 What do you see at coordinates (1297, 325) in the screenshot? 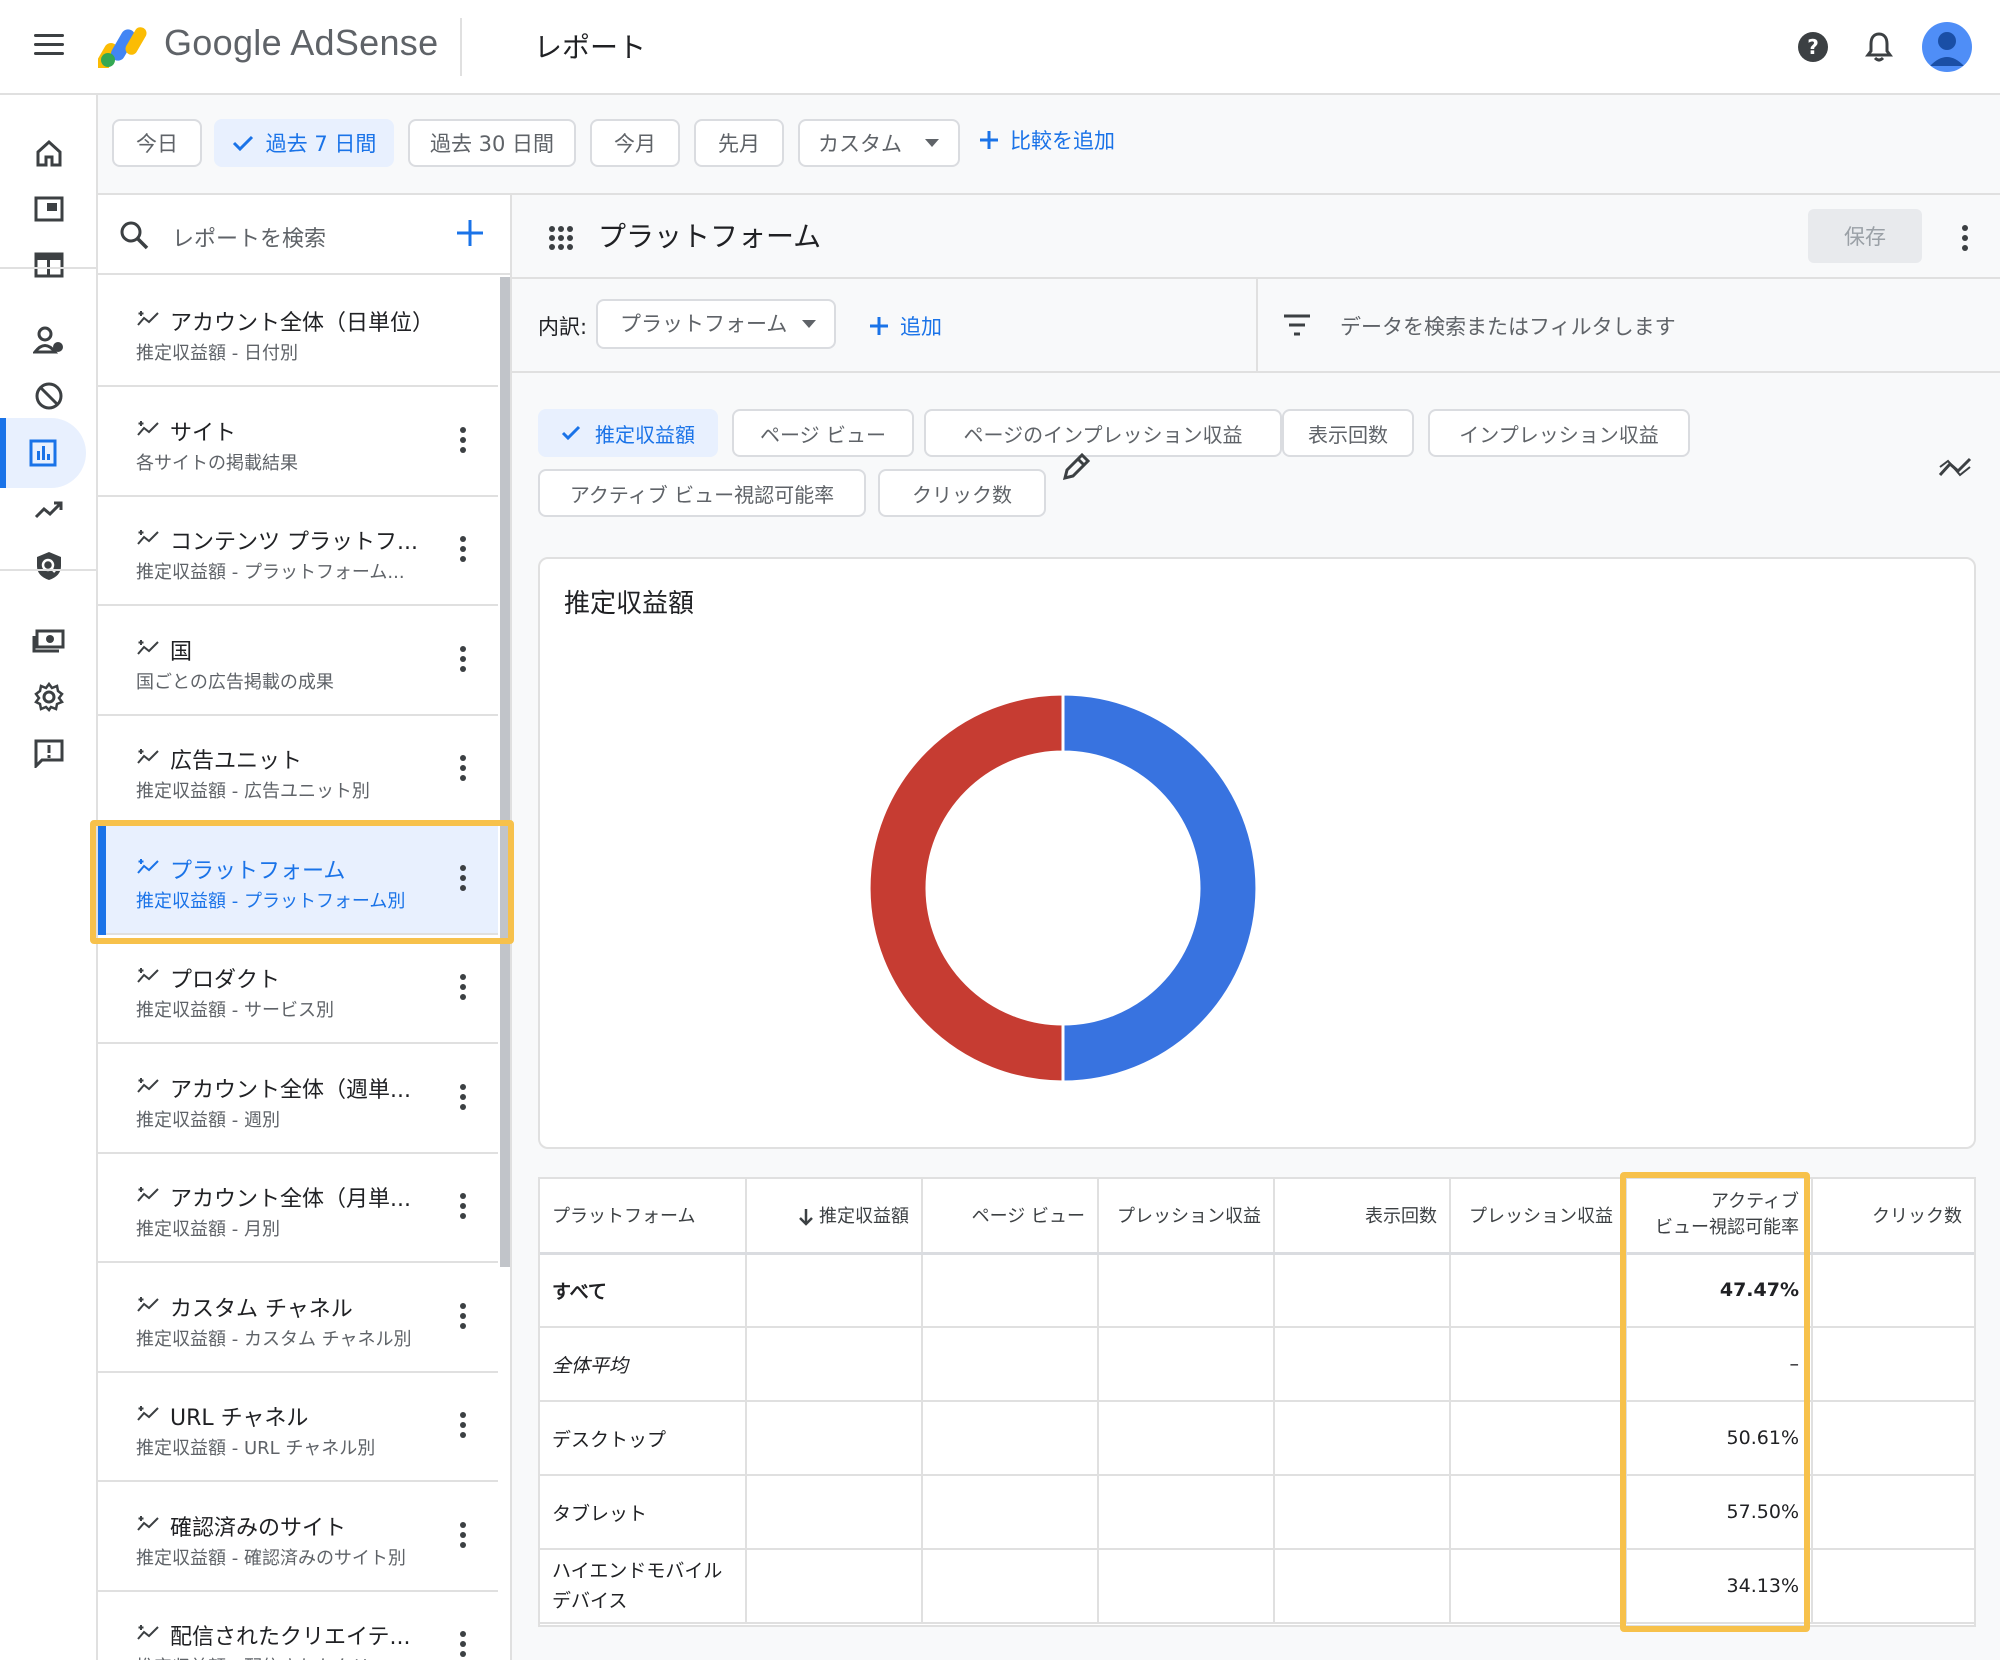
I see `filter-icon` at bounding box center [1297, 325].